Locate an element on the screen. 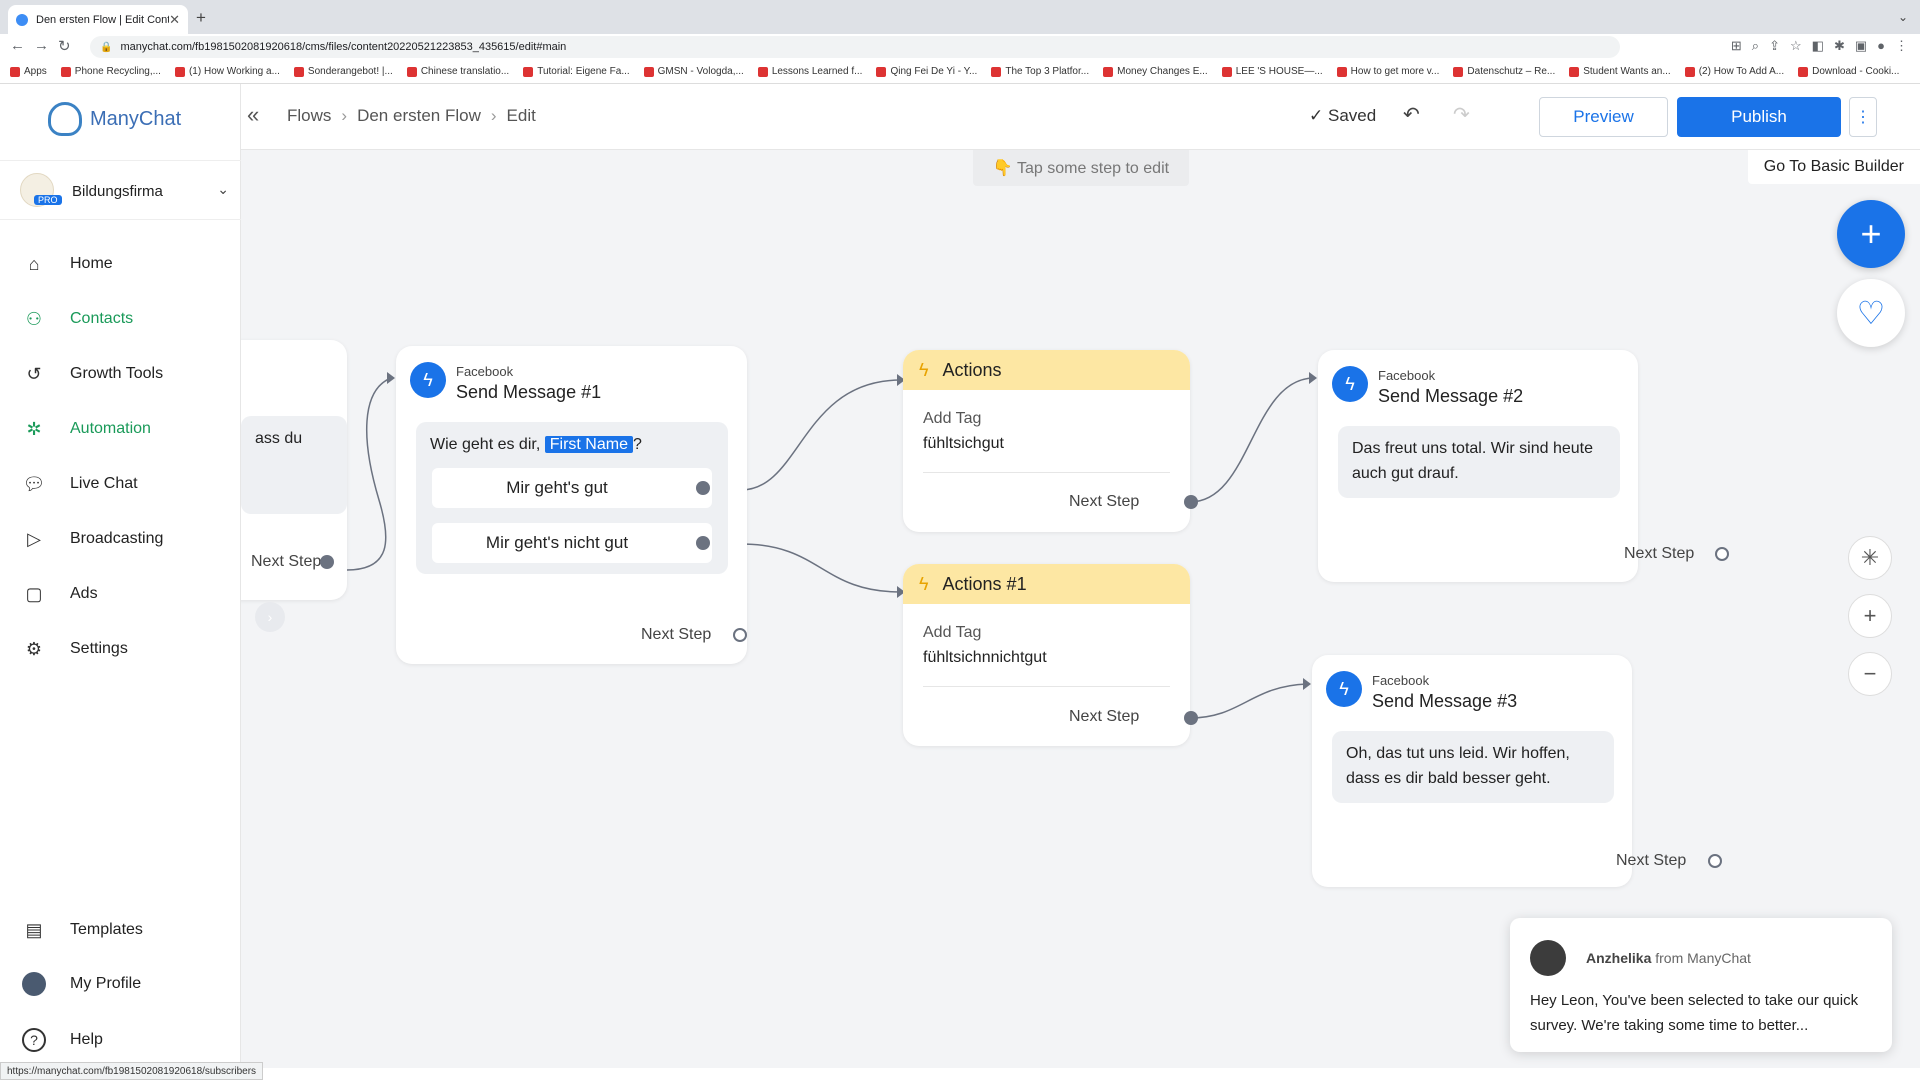 The height and width of the screenshot is (1080, 1920). puzzle-icon: ✱ is located at coordinates (1839, 46).